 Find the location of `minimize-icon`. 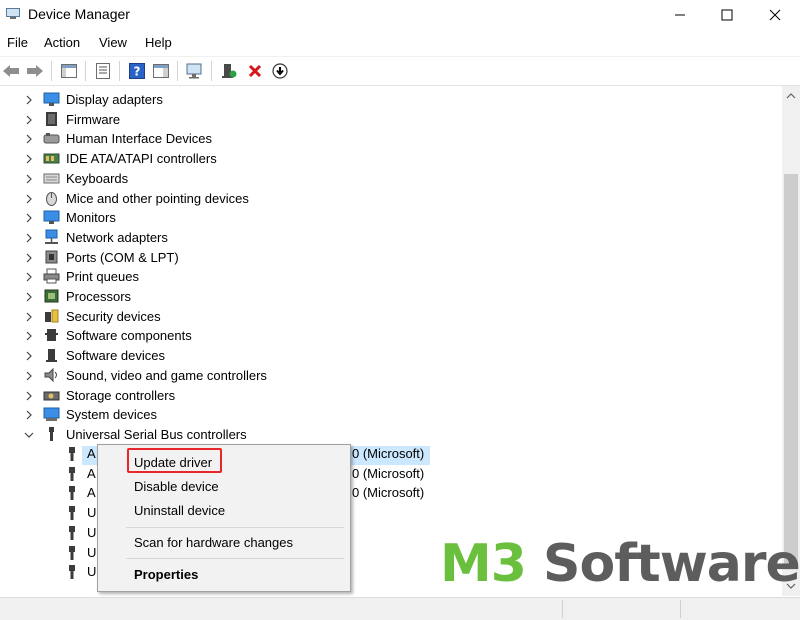

minimize-icon is located at coordinates (680, 15).